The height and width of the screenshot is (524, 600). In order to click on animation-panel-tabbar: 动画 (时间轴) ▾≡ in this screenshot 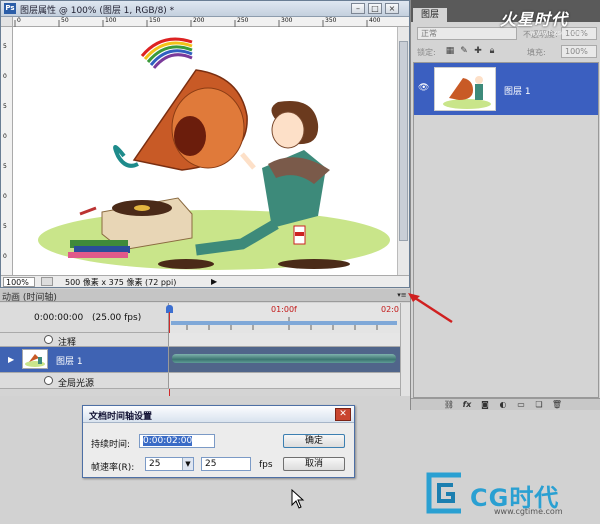, I will do `click(205, 296)`.